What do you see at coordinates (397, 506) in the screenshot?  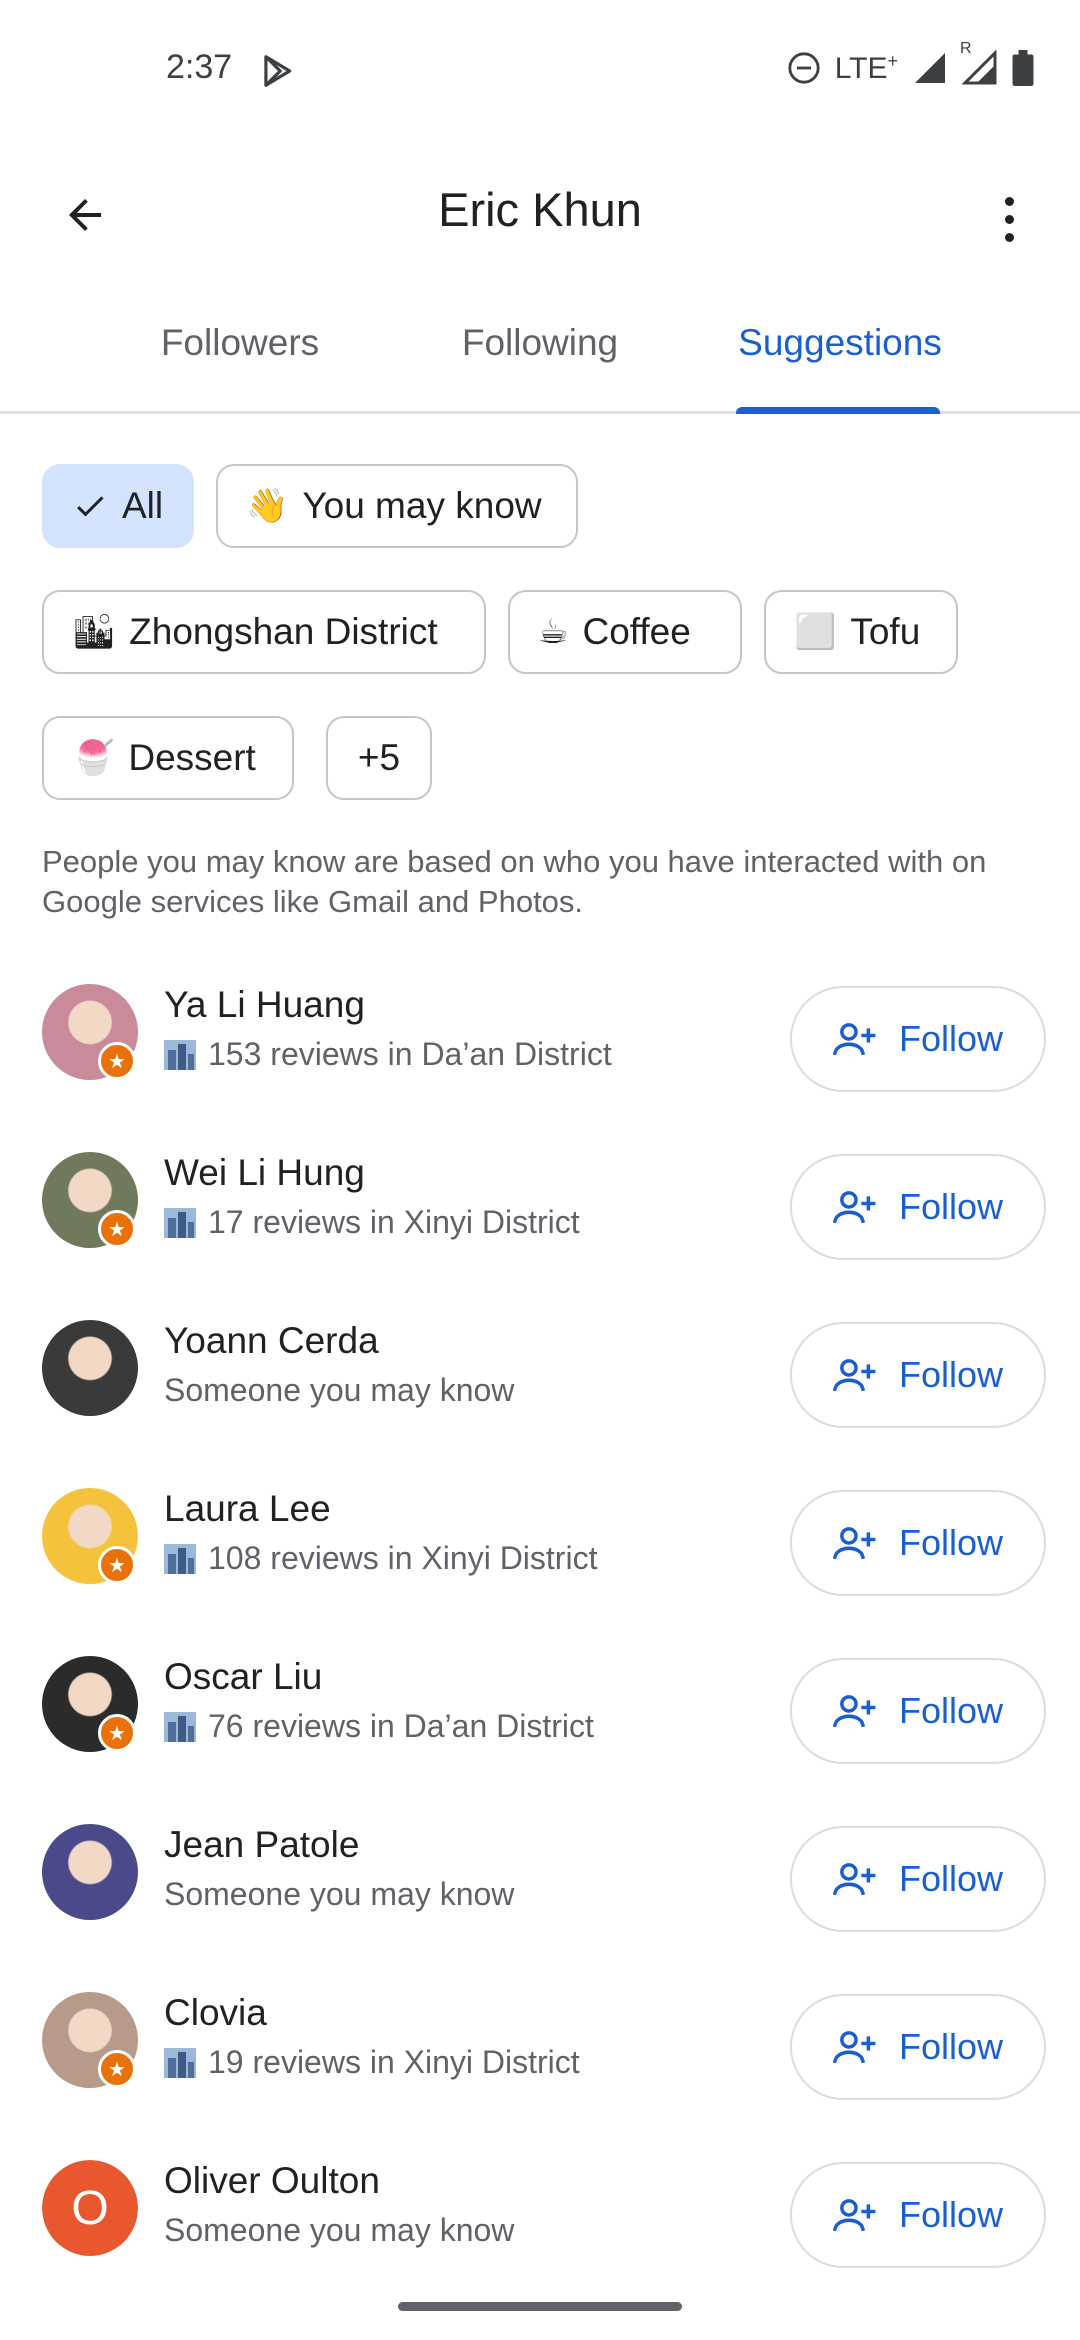 I see `filter-chip-you-may-know: 👋 You may know` at bounding box center [397, 506].